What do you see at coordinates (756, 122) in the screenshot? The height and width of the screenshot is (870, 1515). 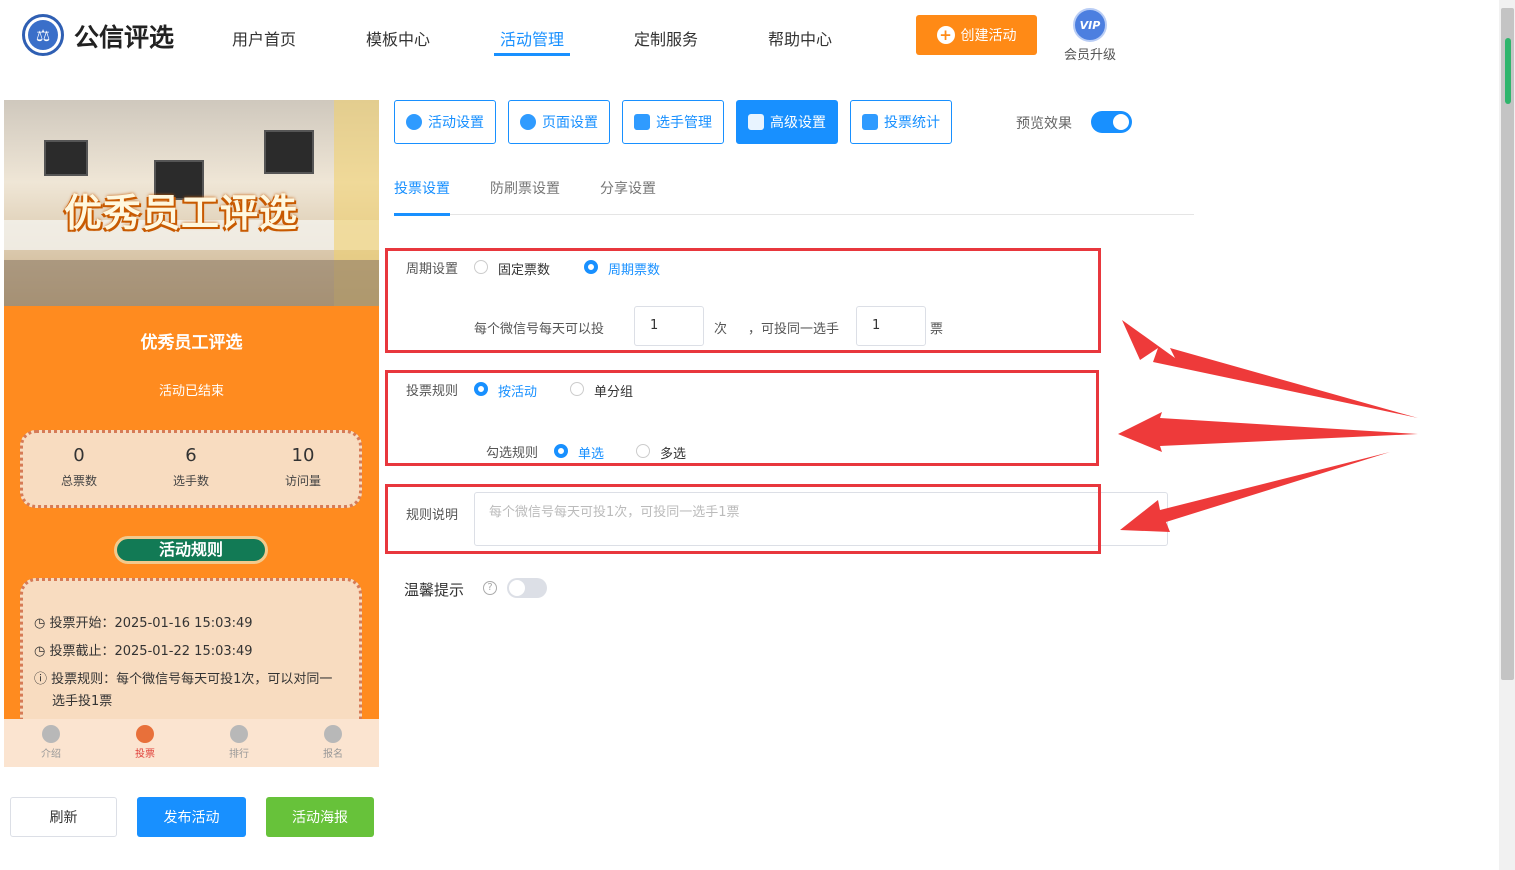 I see `settings-sliders-icon` at bounding box center [756, 122].